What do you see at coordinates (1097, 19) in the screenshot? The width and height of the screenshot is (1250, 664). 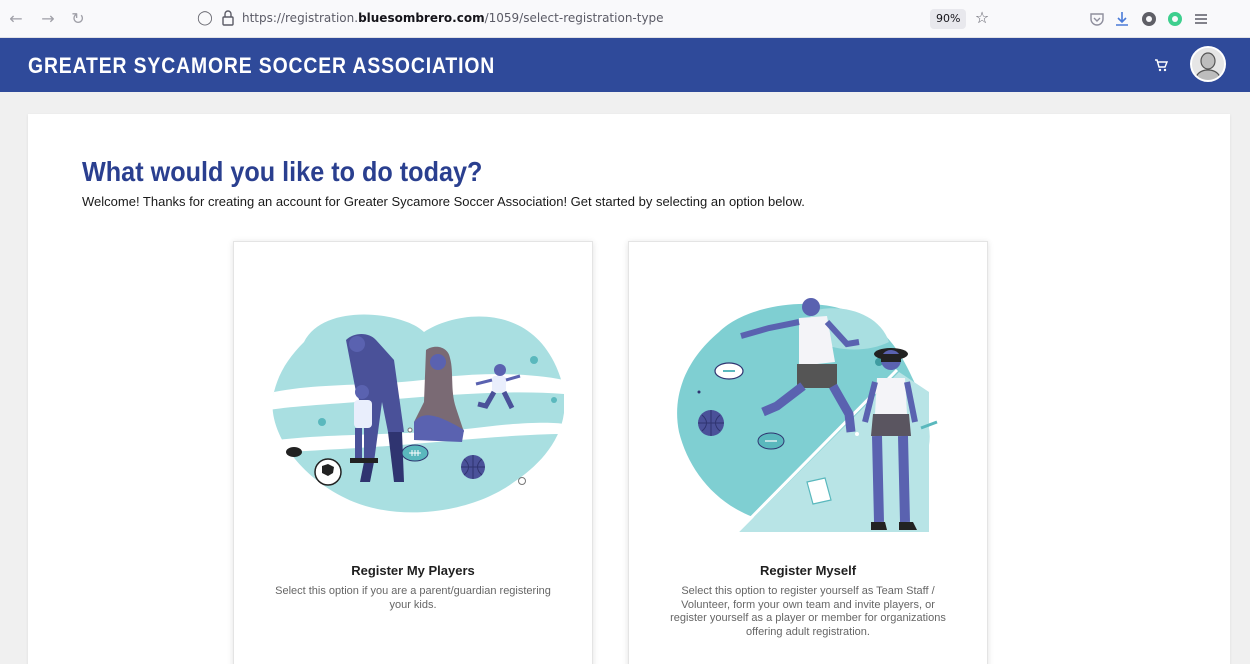 I see `pocket-icon` at bounding box center [1097, 19].